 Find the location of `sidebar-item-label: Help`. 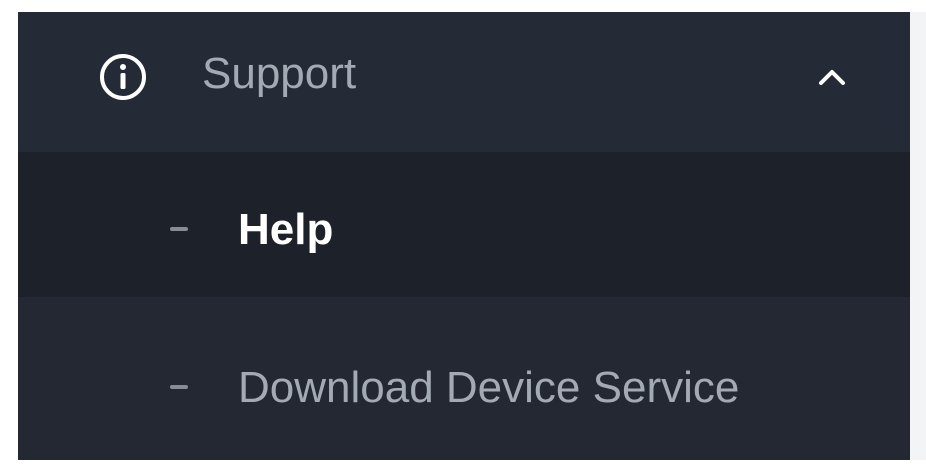

sidebar-item-label: Help is located at coordinates (286, 229).